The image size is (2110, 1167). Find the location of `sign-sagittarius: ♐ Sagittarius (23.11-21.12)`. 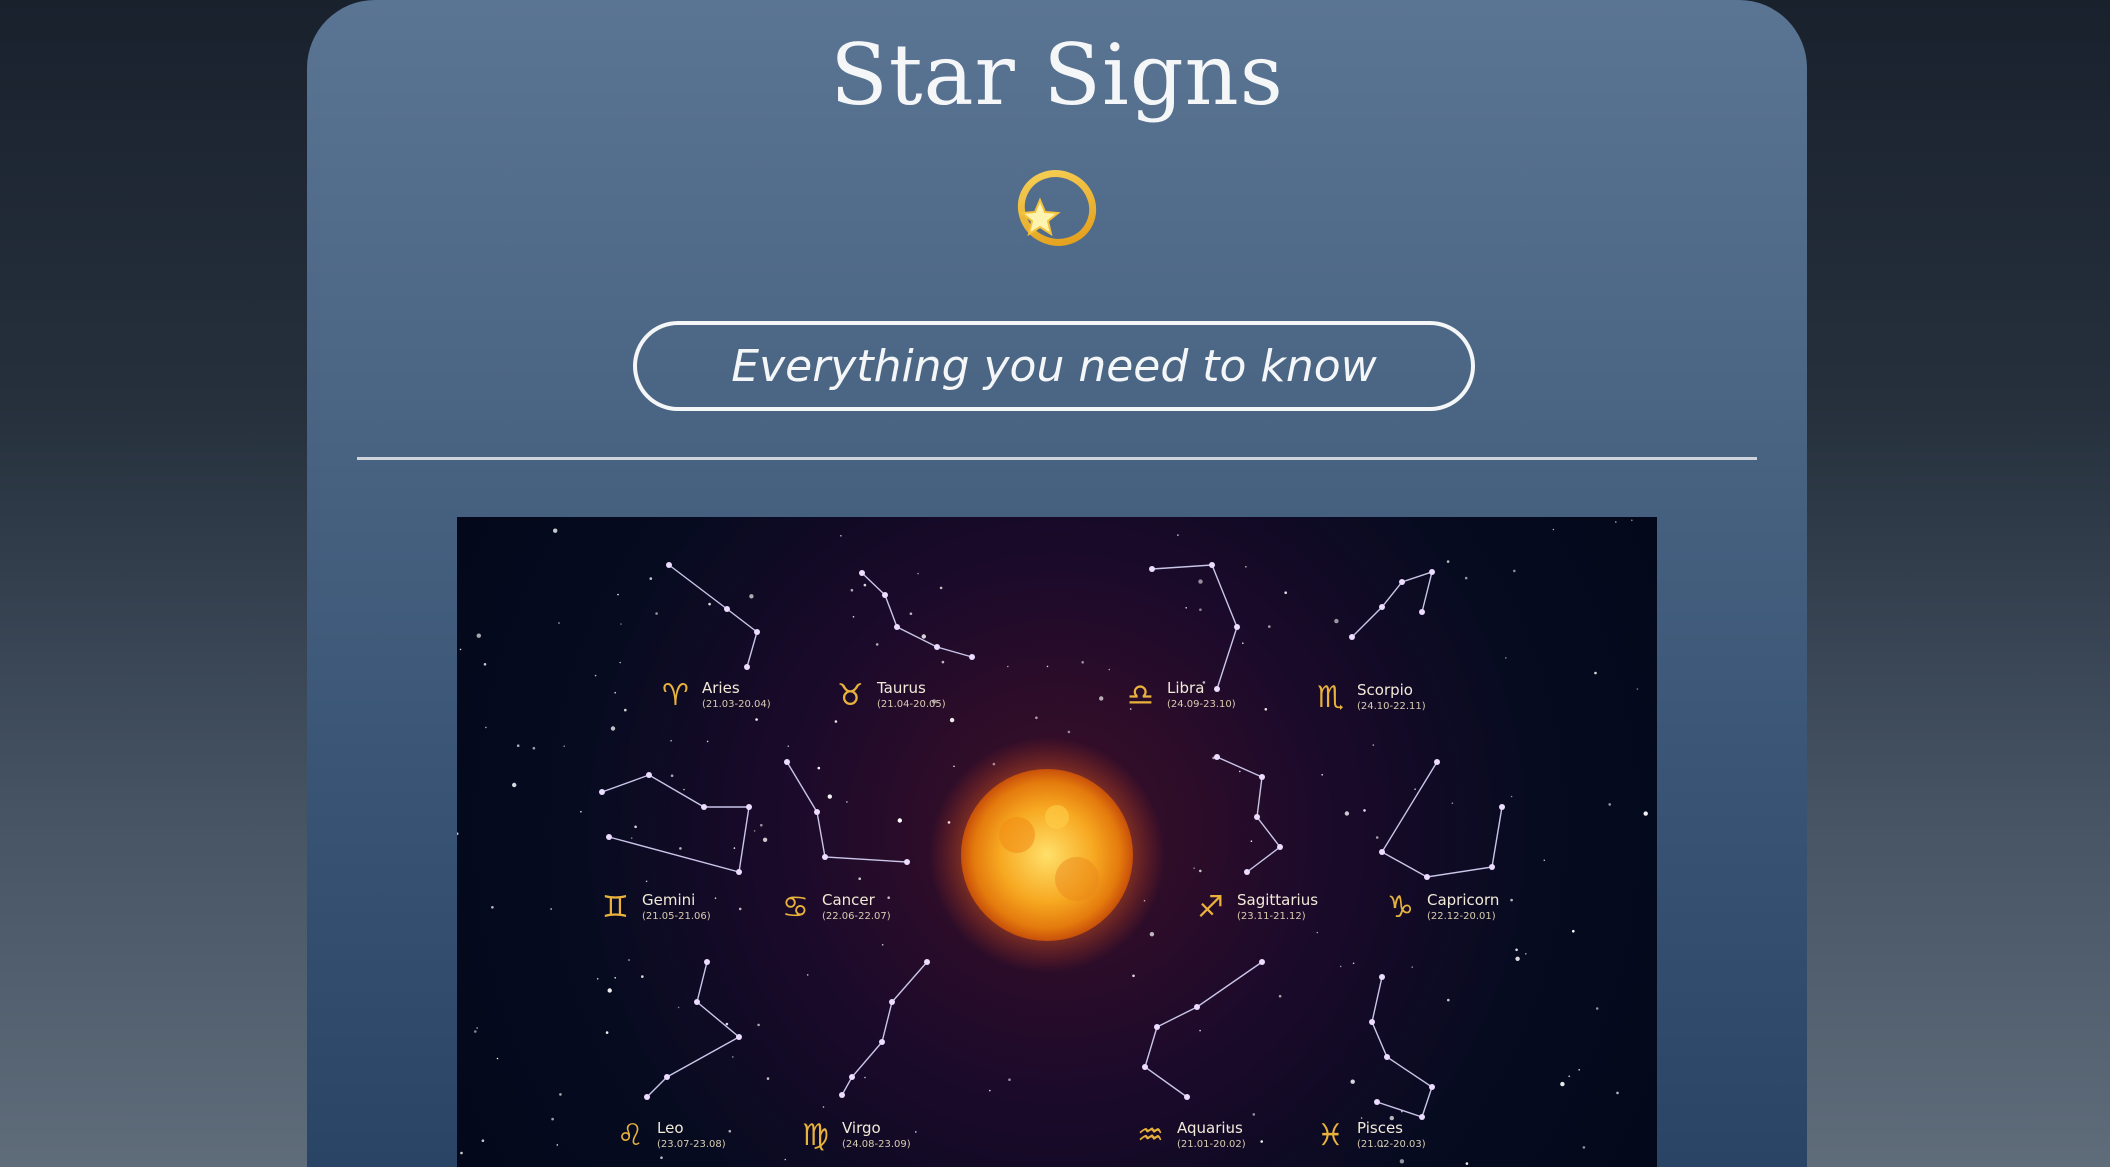

sign-sagittarius: ♐ Sagittarius (23.11-21.12) is located at coordinates (1257, 907).